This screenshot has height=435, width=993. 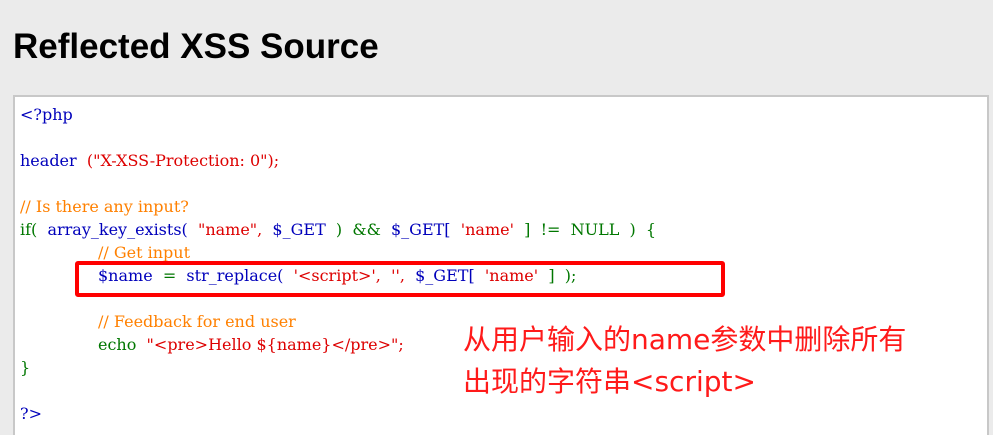 I want to click on code-line-comment-get-input: // Get input, so click(x=144, y=253).